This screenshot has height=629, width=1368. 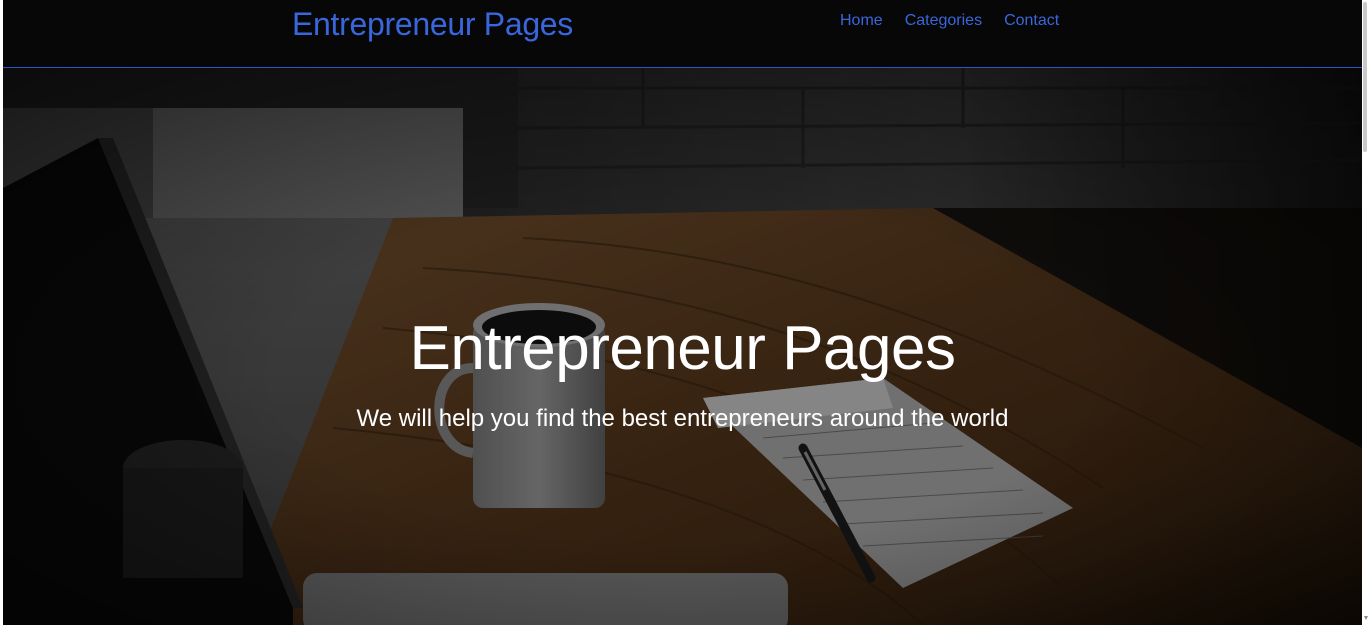 I want to click on nav-contact-link: Contact, so click(x=1031, y=21).